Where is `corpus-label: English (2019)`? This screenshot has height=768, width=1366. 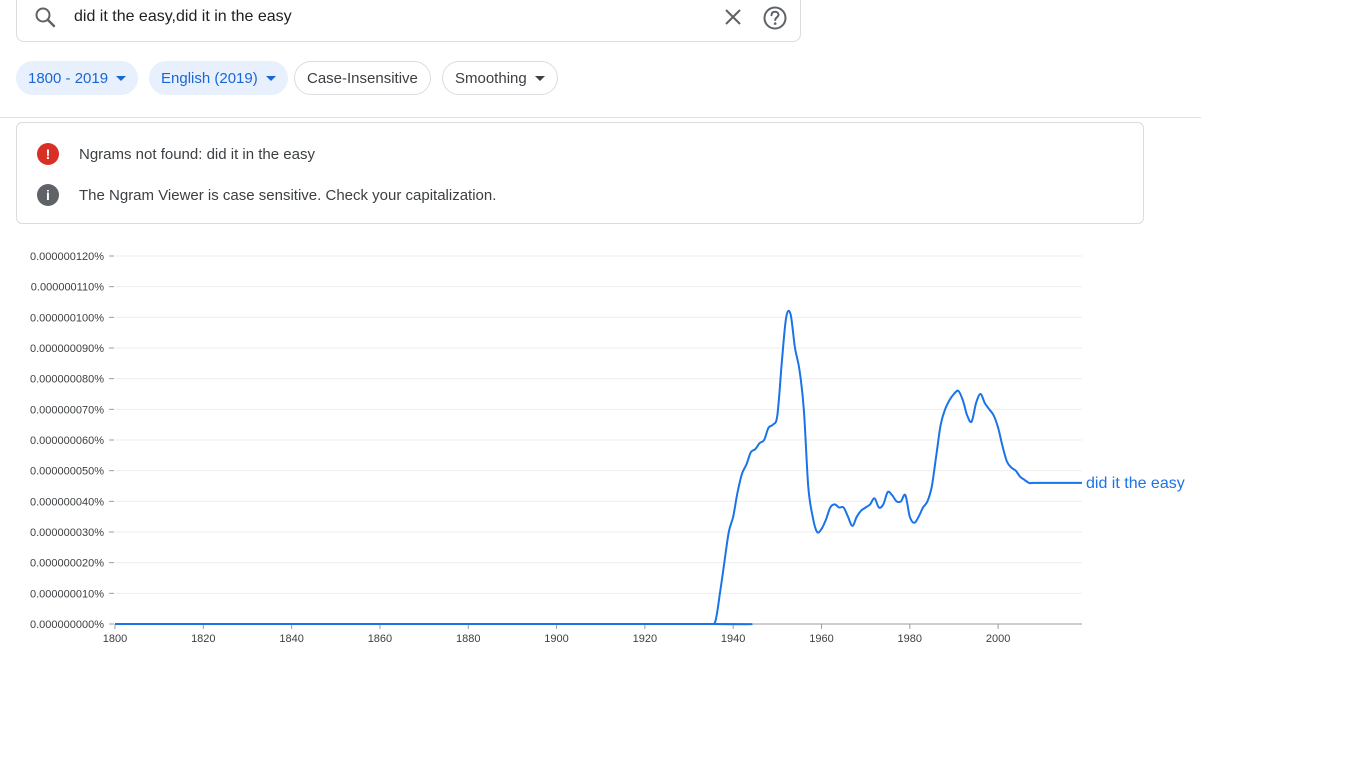
corpus-label: English (2019) is located at coordinates (209, 78).